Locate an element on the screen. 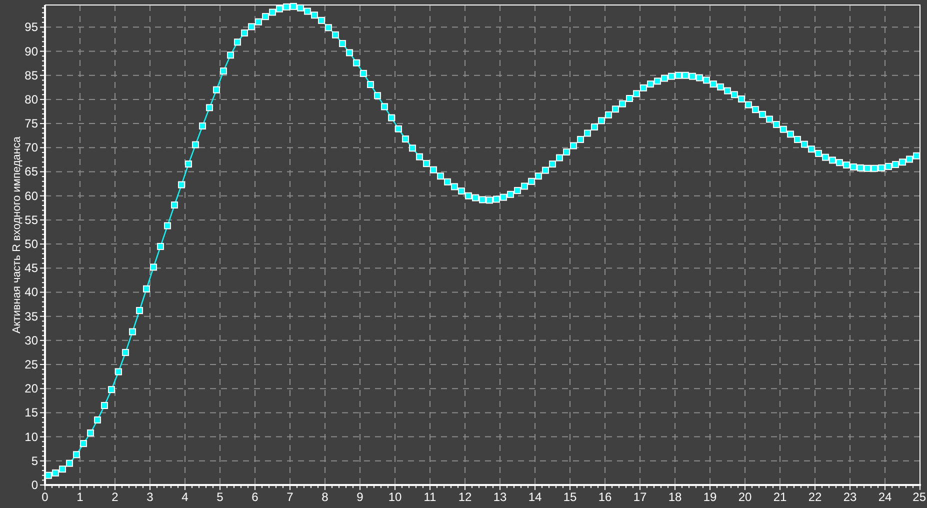  y-tick-label: 95 is located at coordinates (31, 27).